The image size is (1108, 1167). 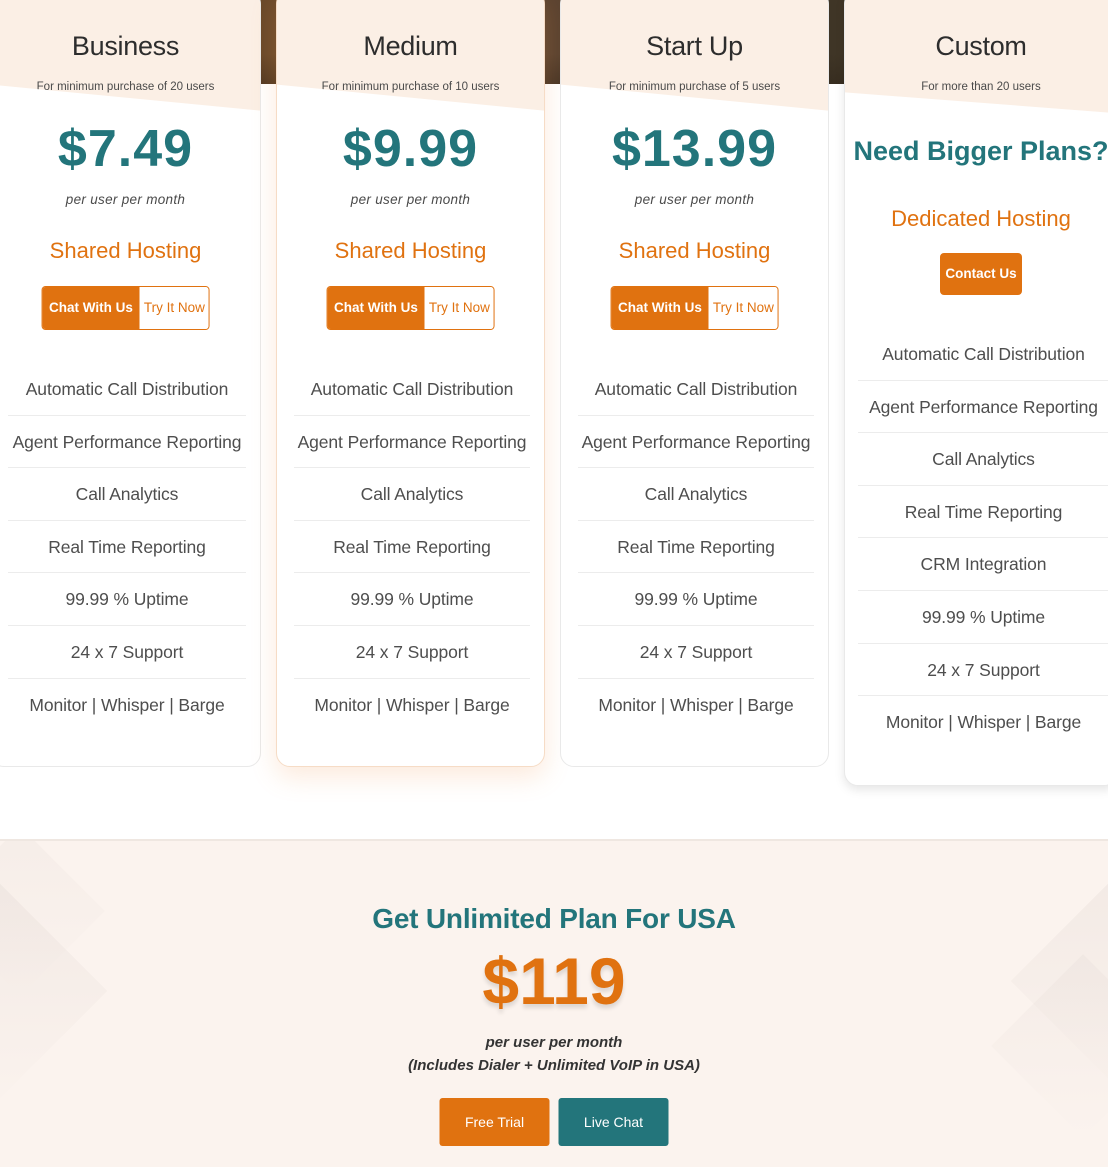 What do you see at coordinates (410, 46) in the screenshot?
I see `plan-name: Medium` at bounding box center [410, 46].